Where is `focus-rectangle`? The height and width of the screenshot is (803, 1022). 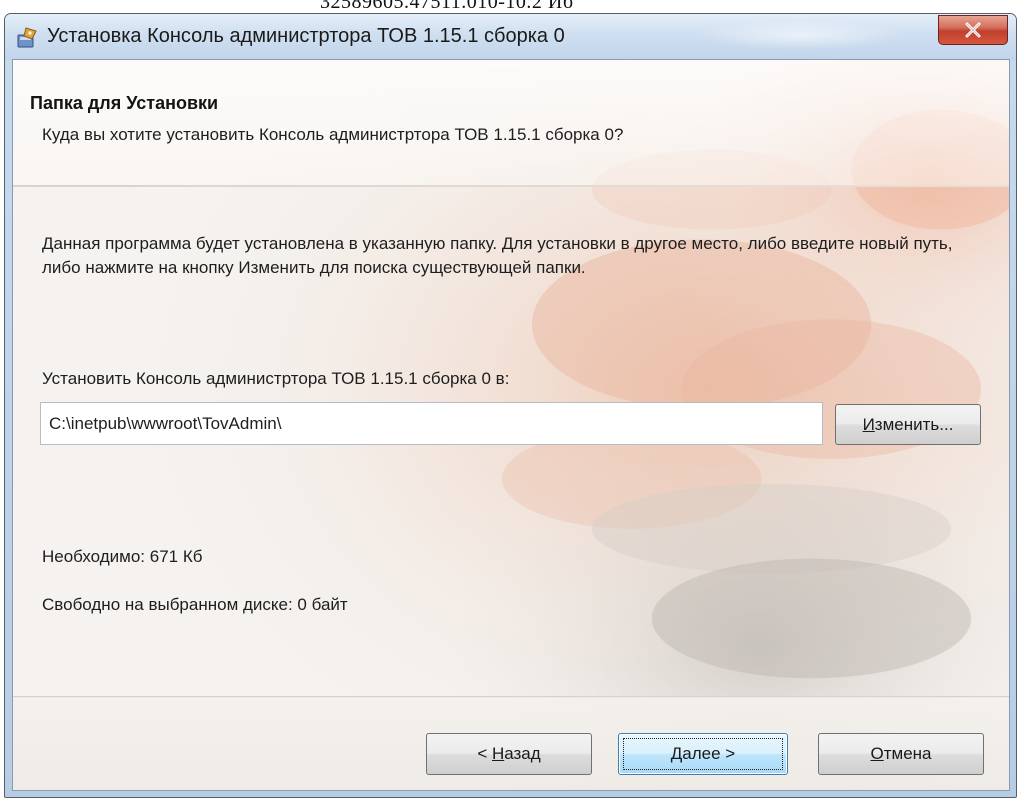
focus-rectangle is located at coordinates (703, 754).